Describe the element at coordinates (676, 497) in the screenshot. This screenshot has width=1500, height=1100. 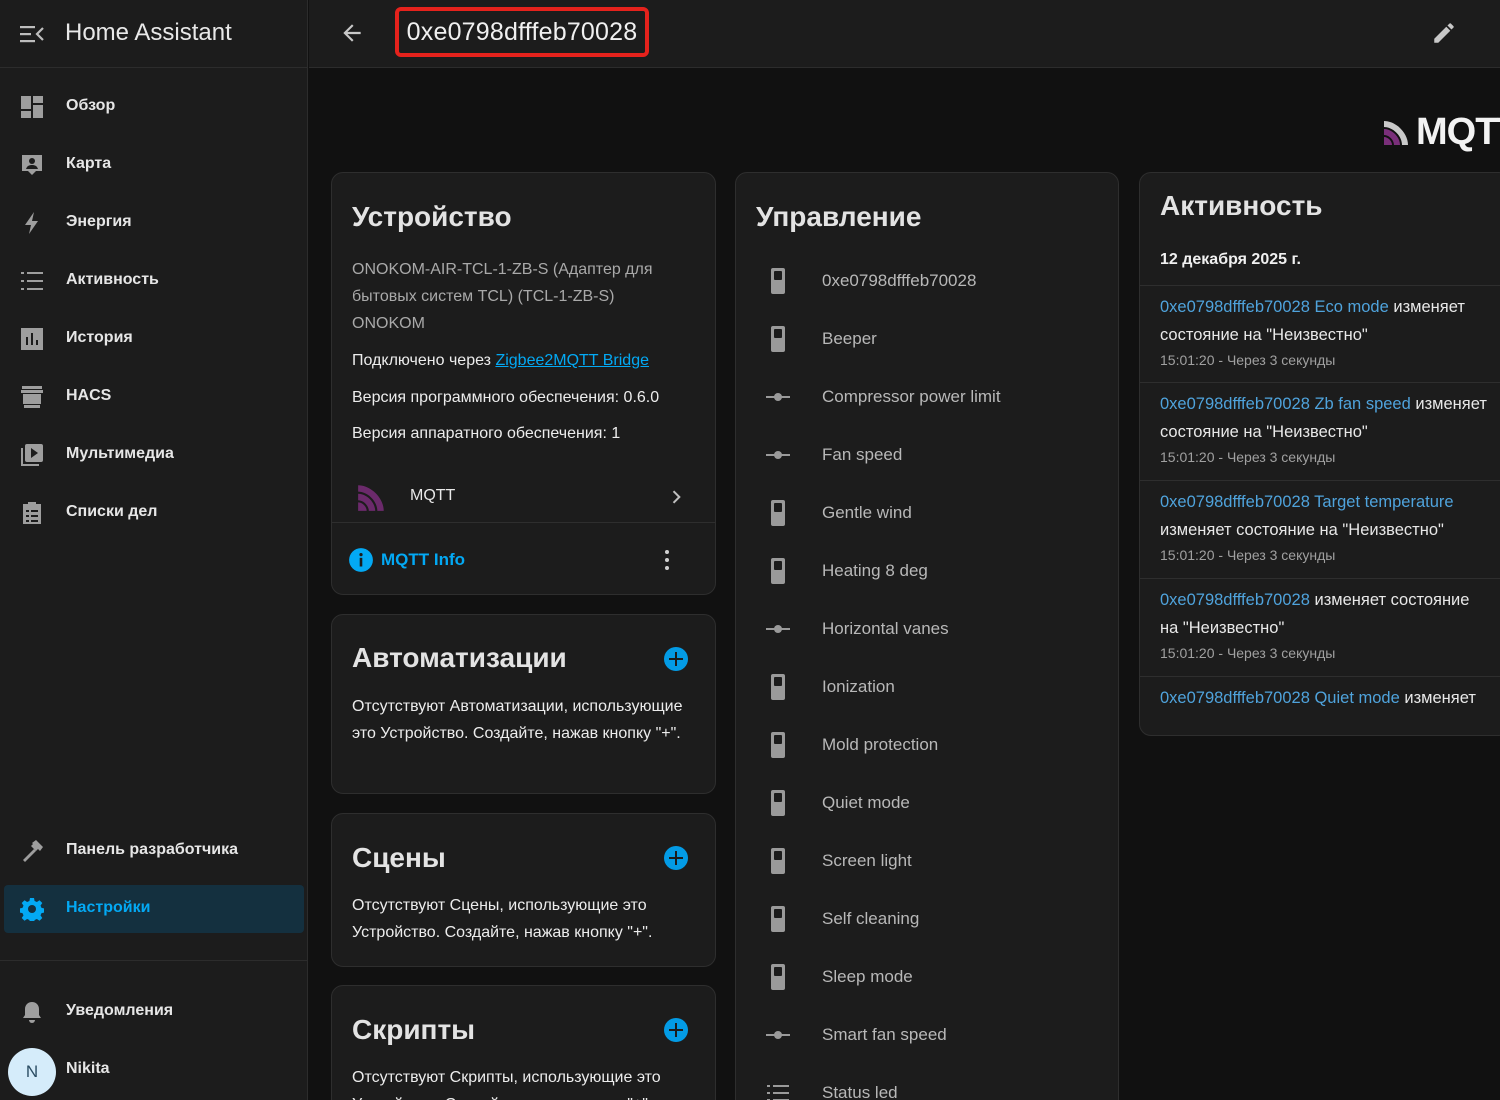
I see `chevron-right-icon` at that location.